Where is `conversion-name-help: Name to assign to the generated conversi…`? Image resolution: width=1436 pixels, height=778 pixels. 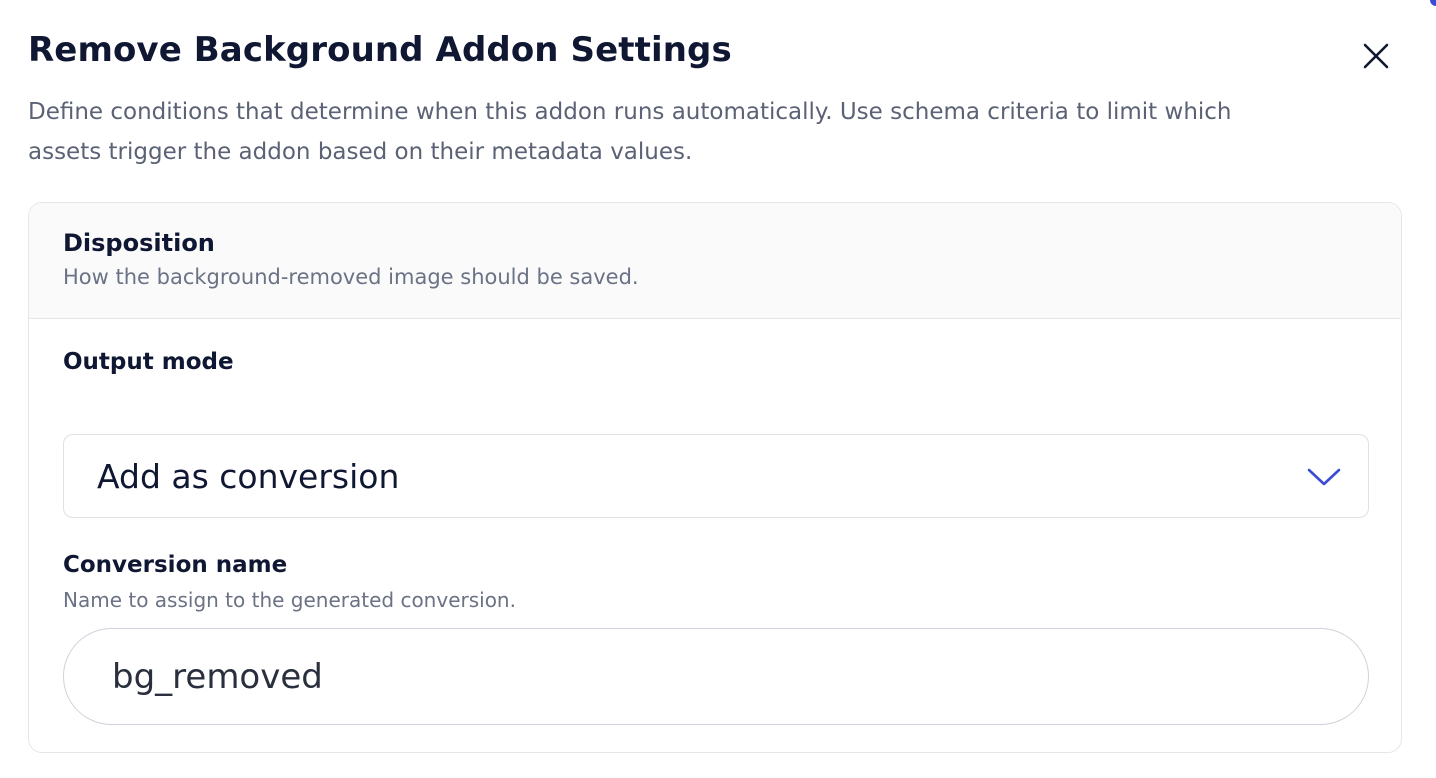 conversion-name-help: Name to assign to the generated conversi… is located at coordinates (289, 600).